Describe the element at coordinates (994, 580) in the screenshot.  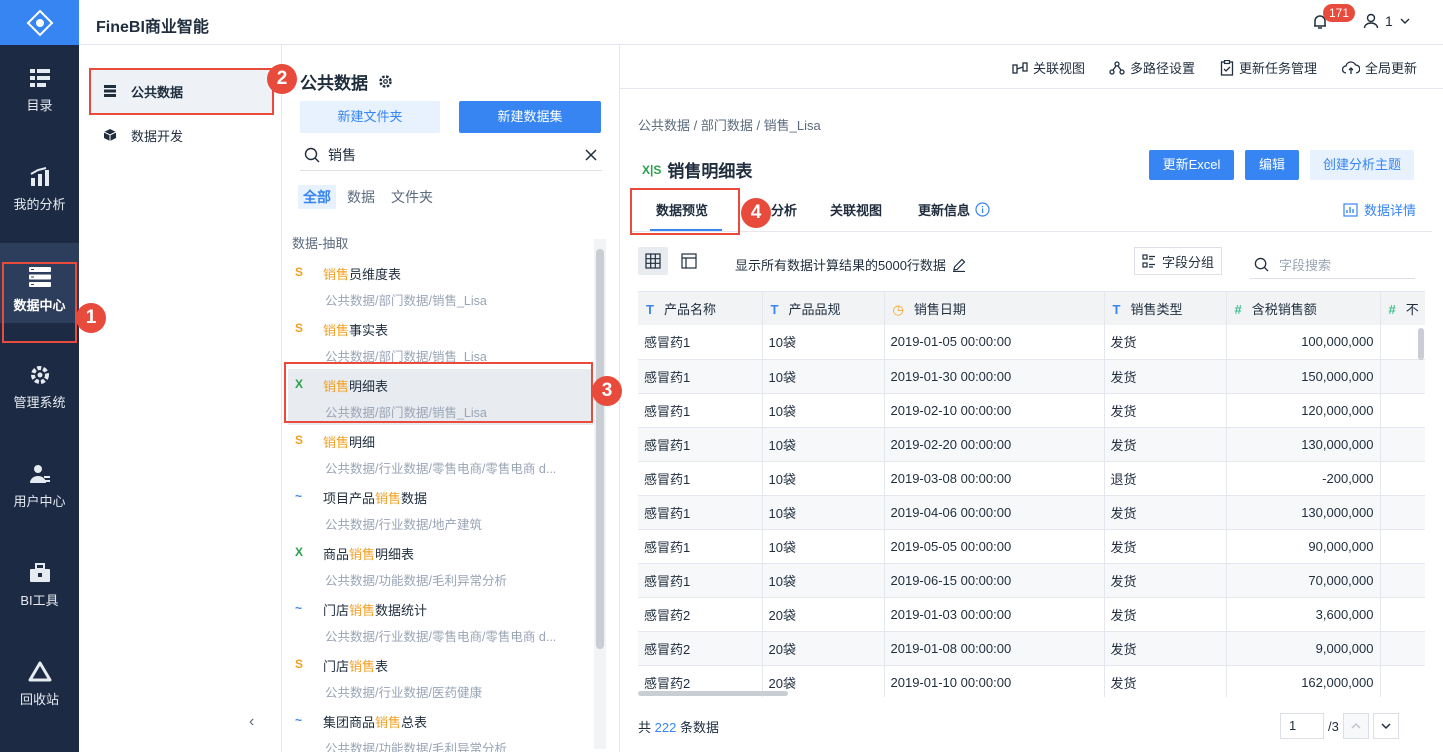
I see `table-cell: 2019-06-15 00:00:00` at that location.